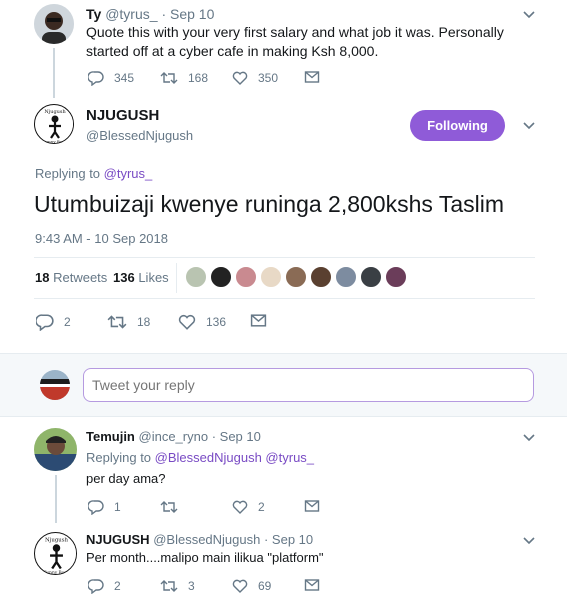 This screenshot has height=601, width=567. What do you see at coordinates (124, 277) in the screenshot?
I see `likes-stat-count: 136` at bounding box center [124, 277].